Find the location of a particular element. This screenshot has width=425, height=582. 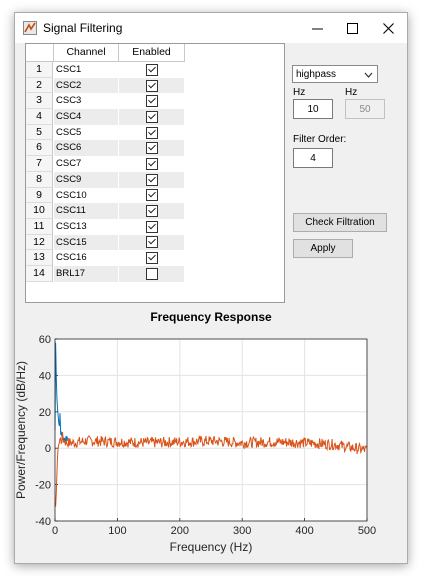

x-tick-label: 0 is located at coordinates (55, 531).